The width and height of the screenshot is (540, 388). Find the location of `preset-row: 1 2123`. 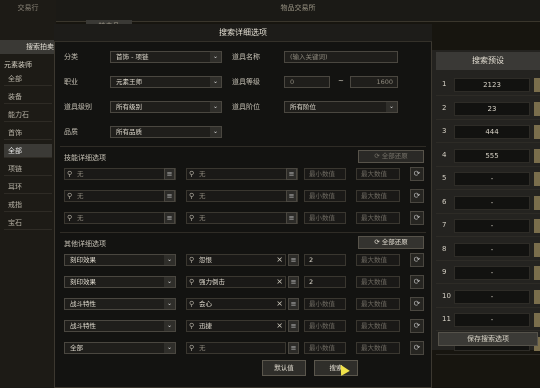

preset-row: 1 2123 is located at coordinates (488, 85).